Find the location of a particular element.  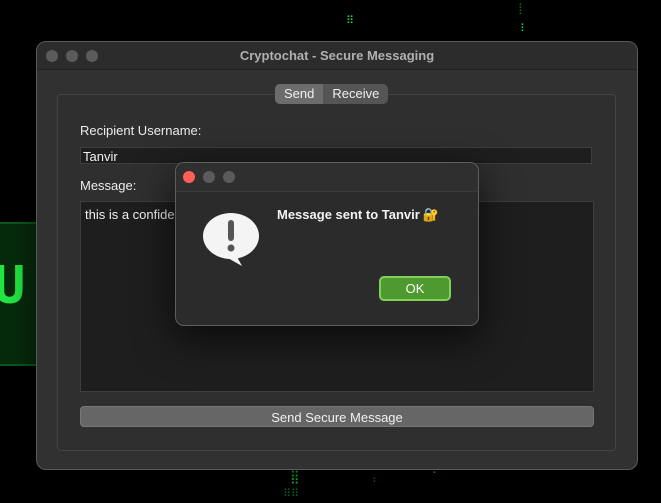

lock-icon: 🔐 is located at coordinates (430, 214).